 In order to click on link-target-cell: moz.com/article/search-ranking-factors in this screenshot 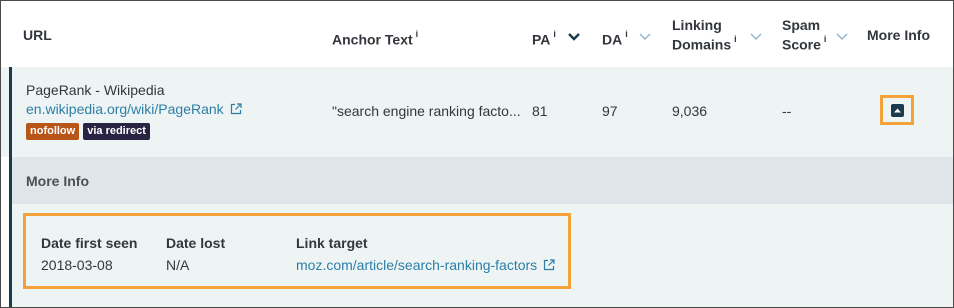, I will do `click(425, 265)`.